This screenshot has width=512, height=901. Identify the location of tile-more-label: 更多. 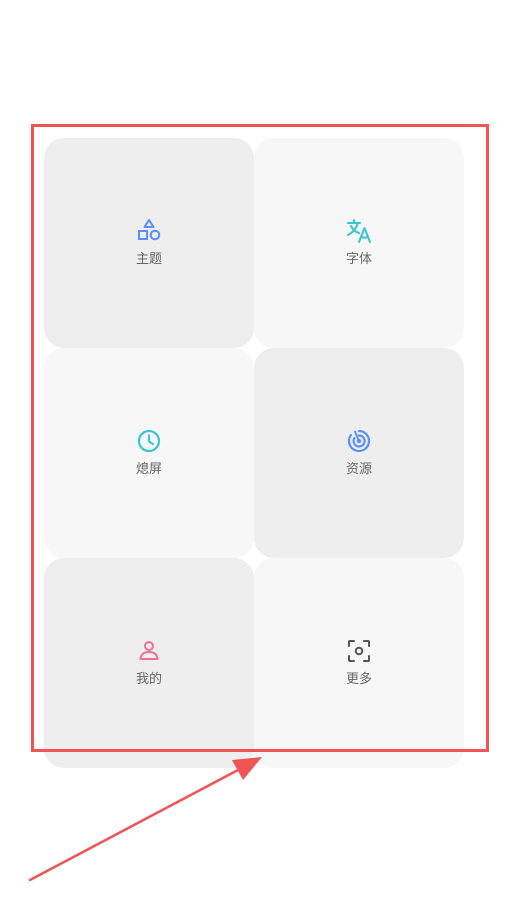
(358, 679).